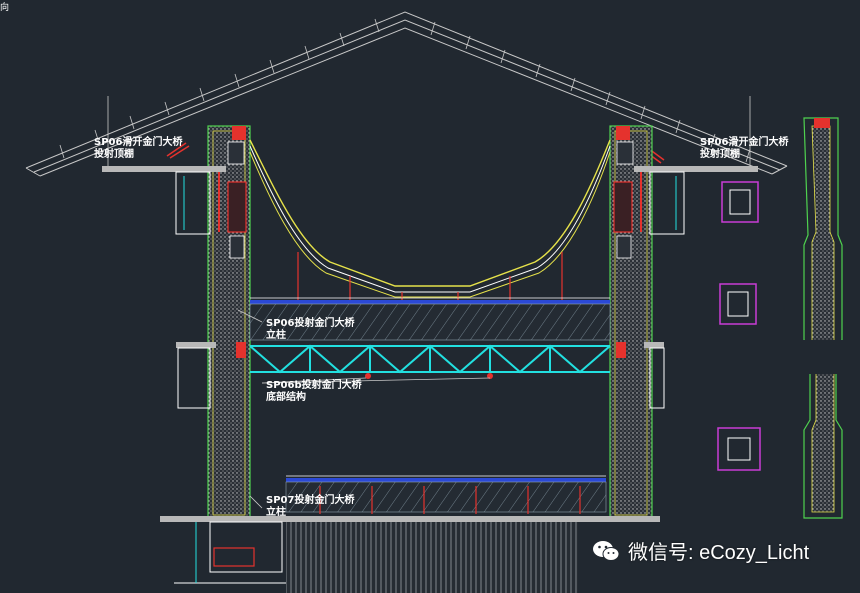 The image size is (860, 593). Describe the element at coordinates (5, 8) in the screenshot. I see `corner-mark: 向` at that location.